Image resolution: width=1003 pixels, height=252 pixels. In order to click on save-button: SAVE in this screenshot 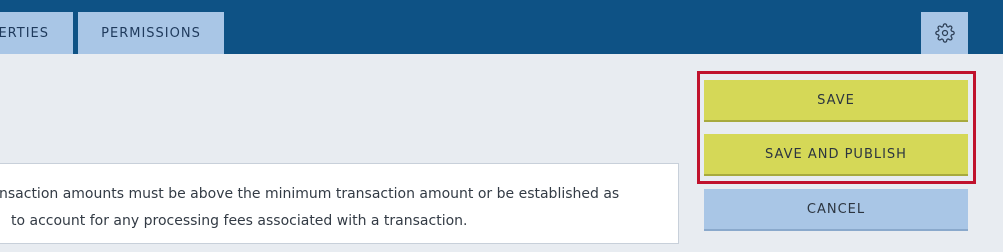, I will do `click(836, 101)`.